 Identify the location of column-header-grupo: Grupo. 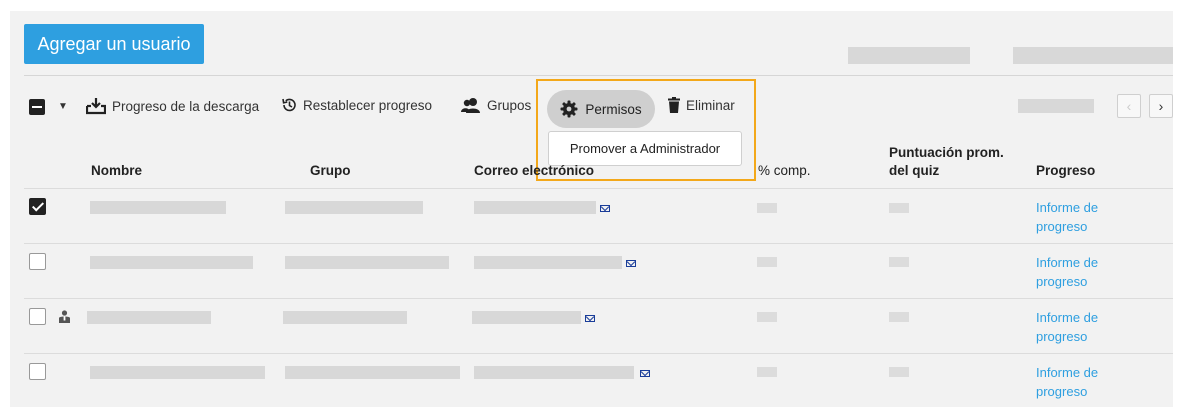
(330, 171).